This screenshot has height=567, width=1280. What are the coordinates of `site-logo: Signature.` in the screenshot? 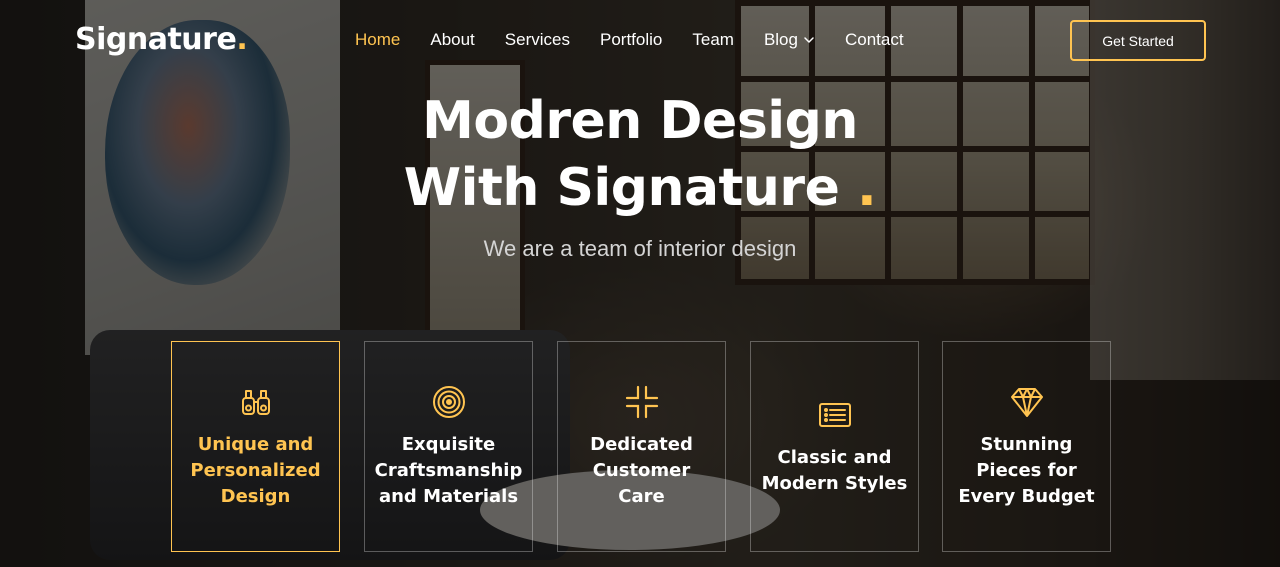 It's located at (161, 39).